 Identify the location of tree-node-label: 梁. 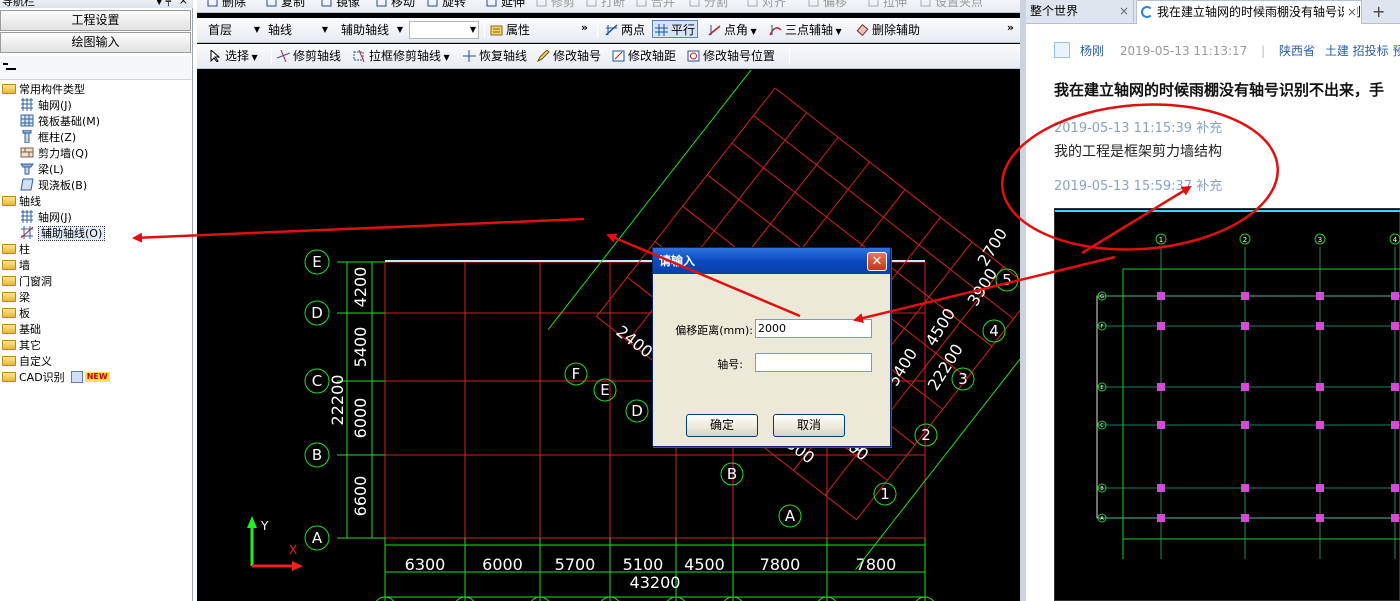
(24, 297).